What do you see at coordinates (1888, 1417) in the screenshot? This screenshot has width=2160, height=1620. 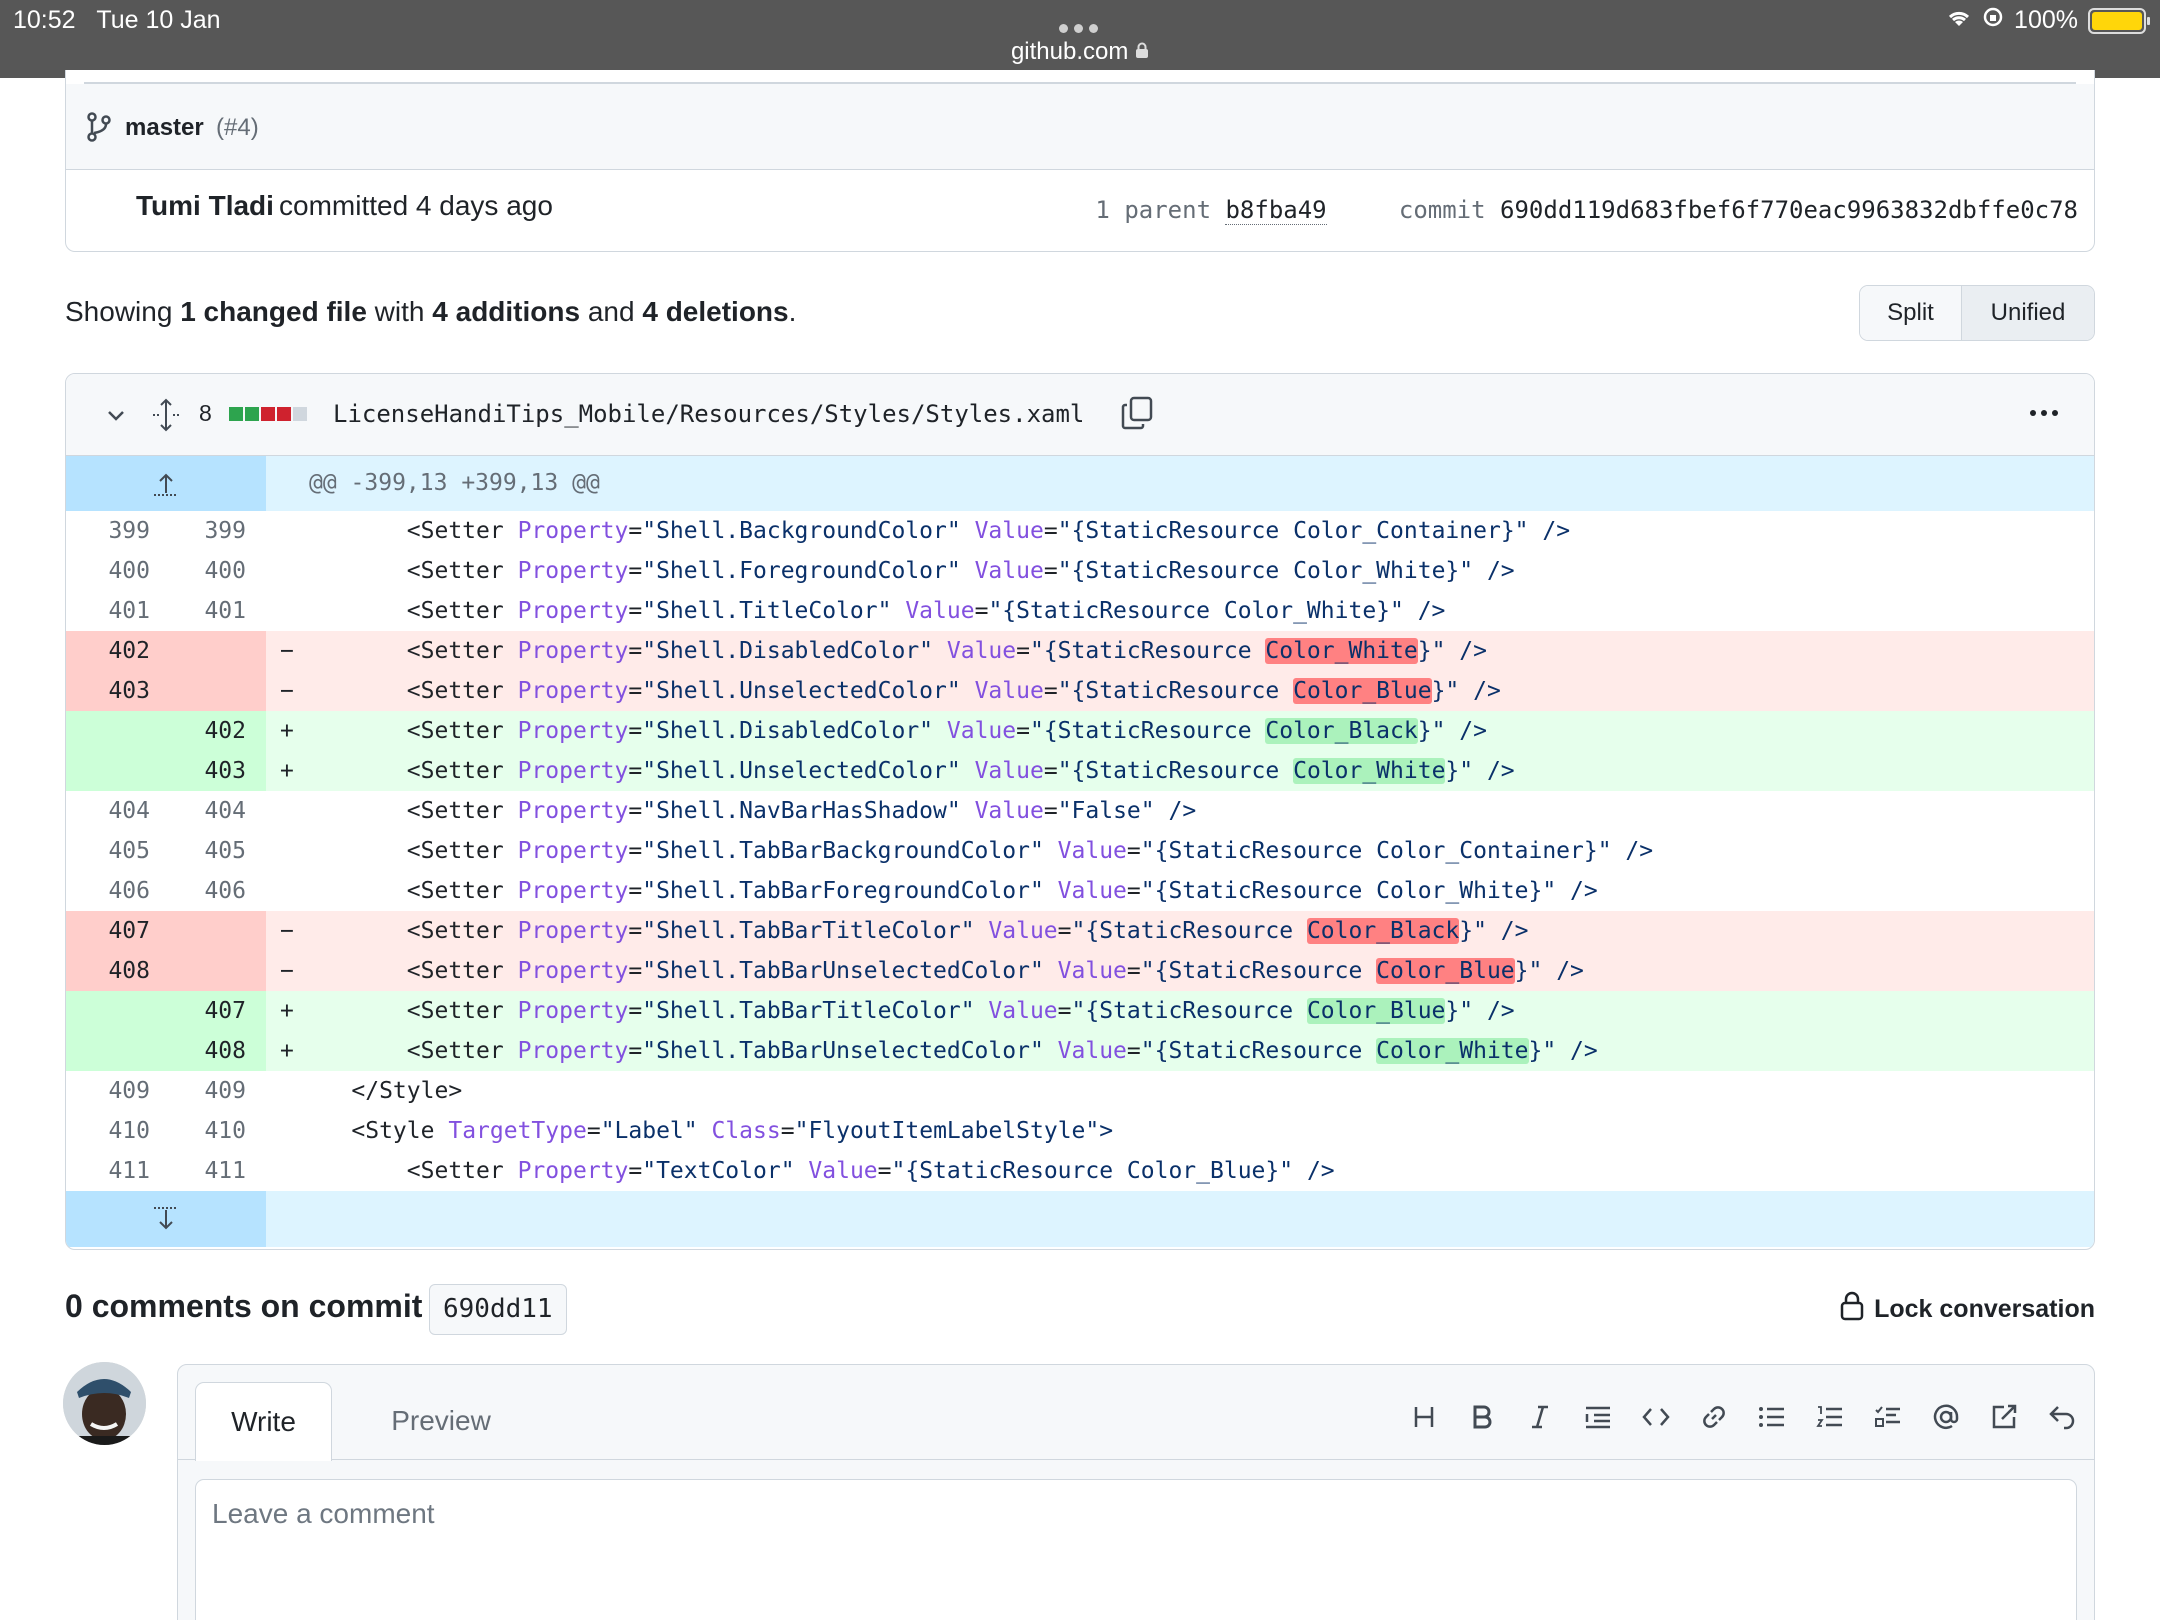 I see `task-list-icon` at bounding box center [1888, 1417].